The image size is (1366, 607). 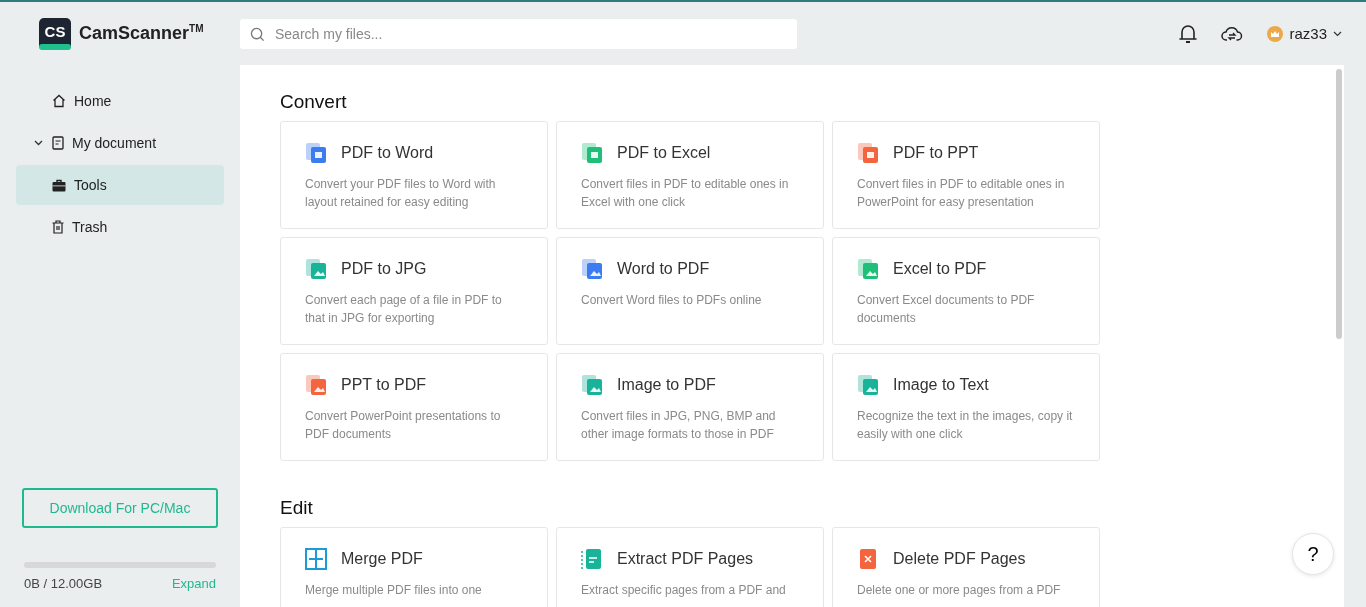 I want to click on tool-name: PPT to PDF, so click(x=384, y=385).